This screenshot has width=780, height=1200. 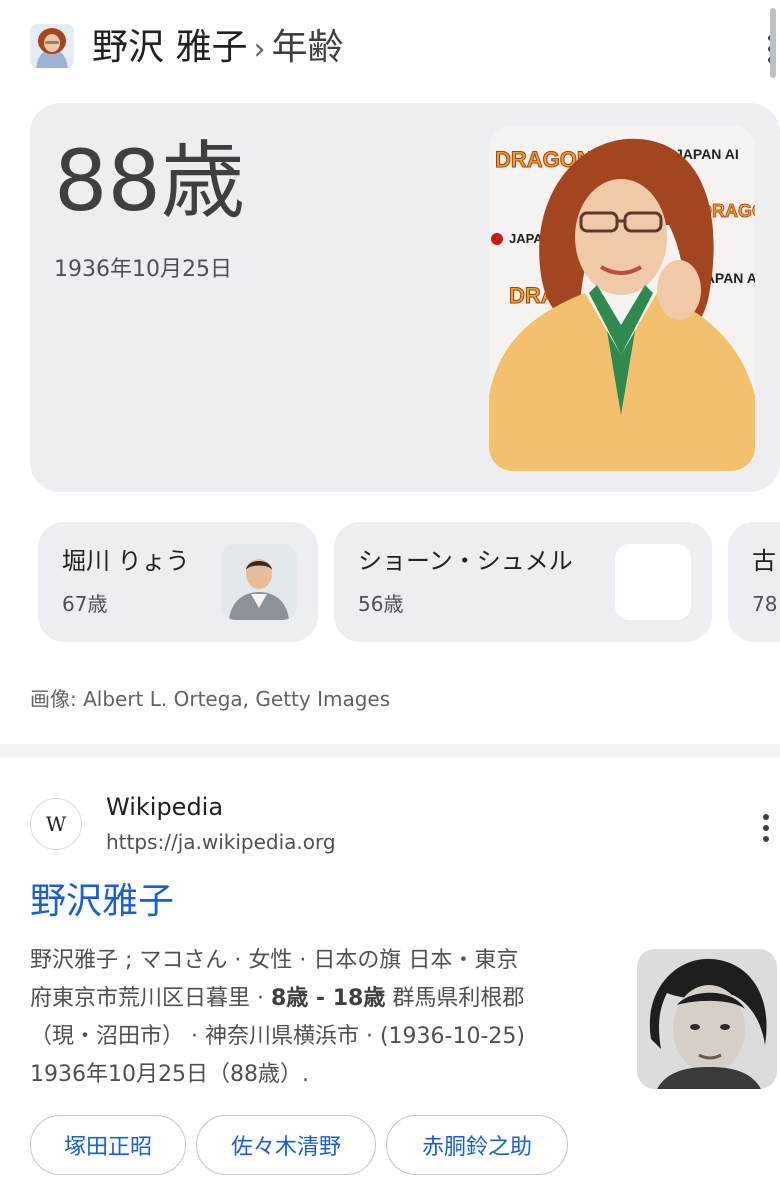 I want to click on snippet-highlight: 8歳, so click(x=289, y=998).